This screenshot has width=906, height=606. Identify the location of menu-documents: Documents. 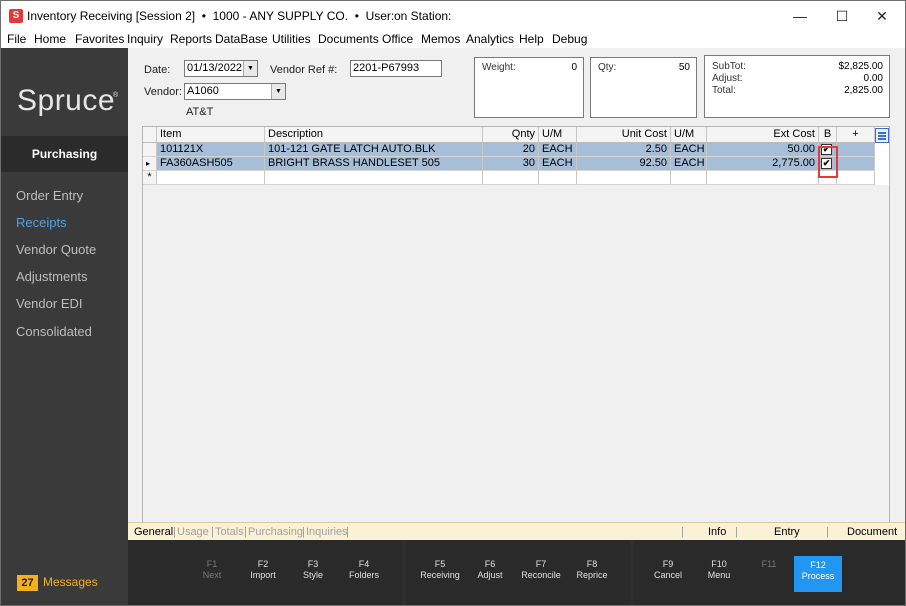
(348, 39).